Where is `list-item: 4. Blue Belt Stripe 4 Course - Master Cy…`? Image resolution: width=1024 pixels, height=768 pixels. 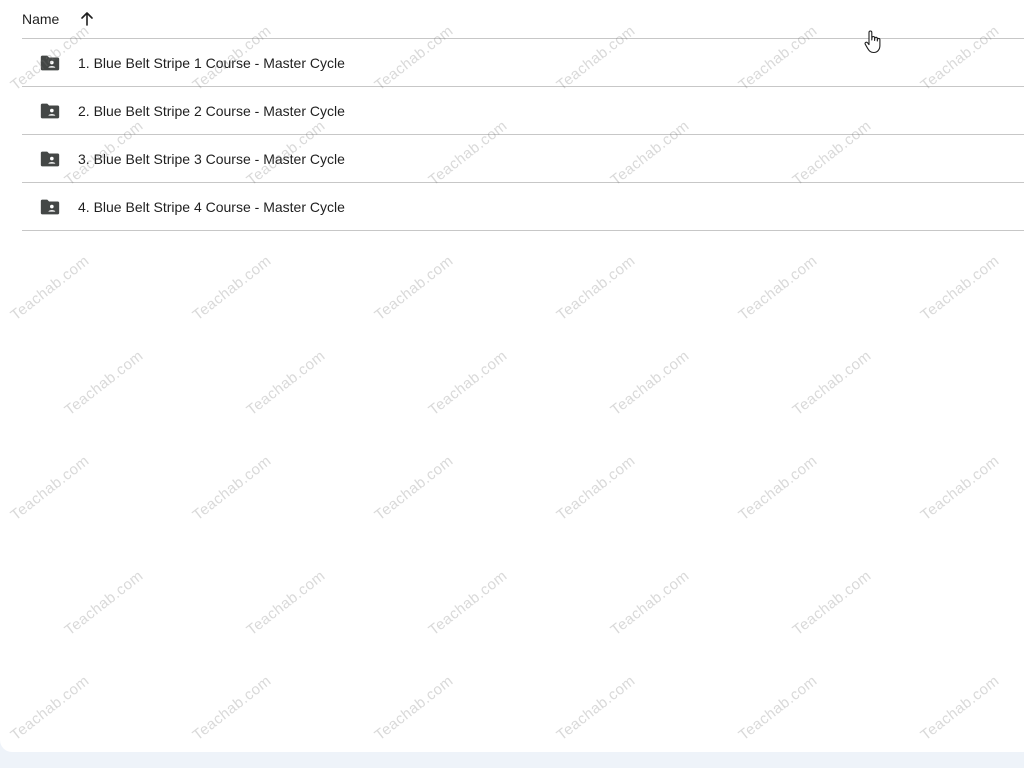
list-item: 4. Blue Belt Stripe 4 Course - Master Cy… is located at coordinates (523, 207).